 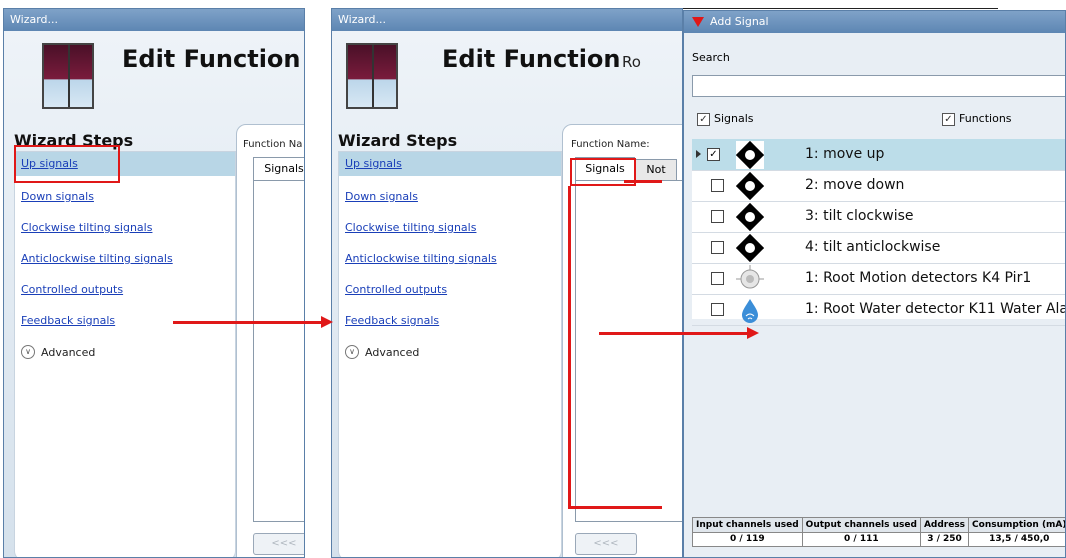 What do you see at coordinates (67, 164) in the screenshot?
I see `highlight-box-up-signals` at bounding box center [67, 164].